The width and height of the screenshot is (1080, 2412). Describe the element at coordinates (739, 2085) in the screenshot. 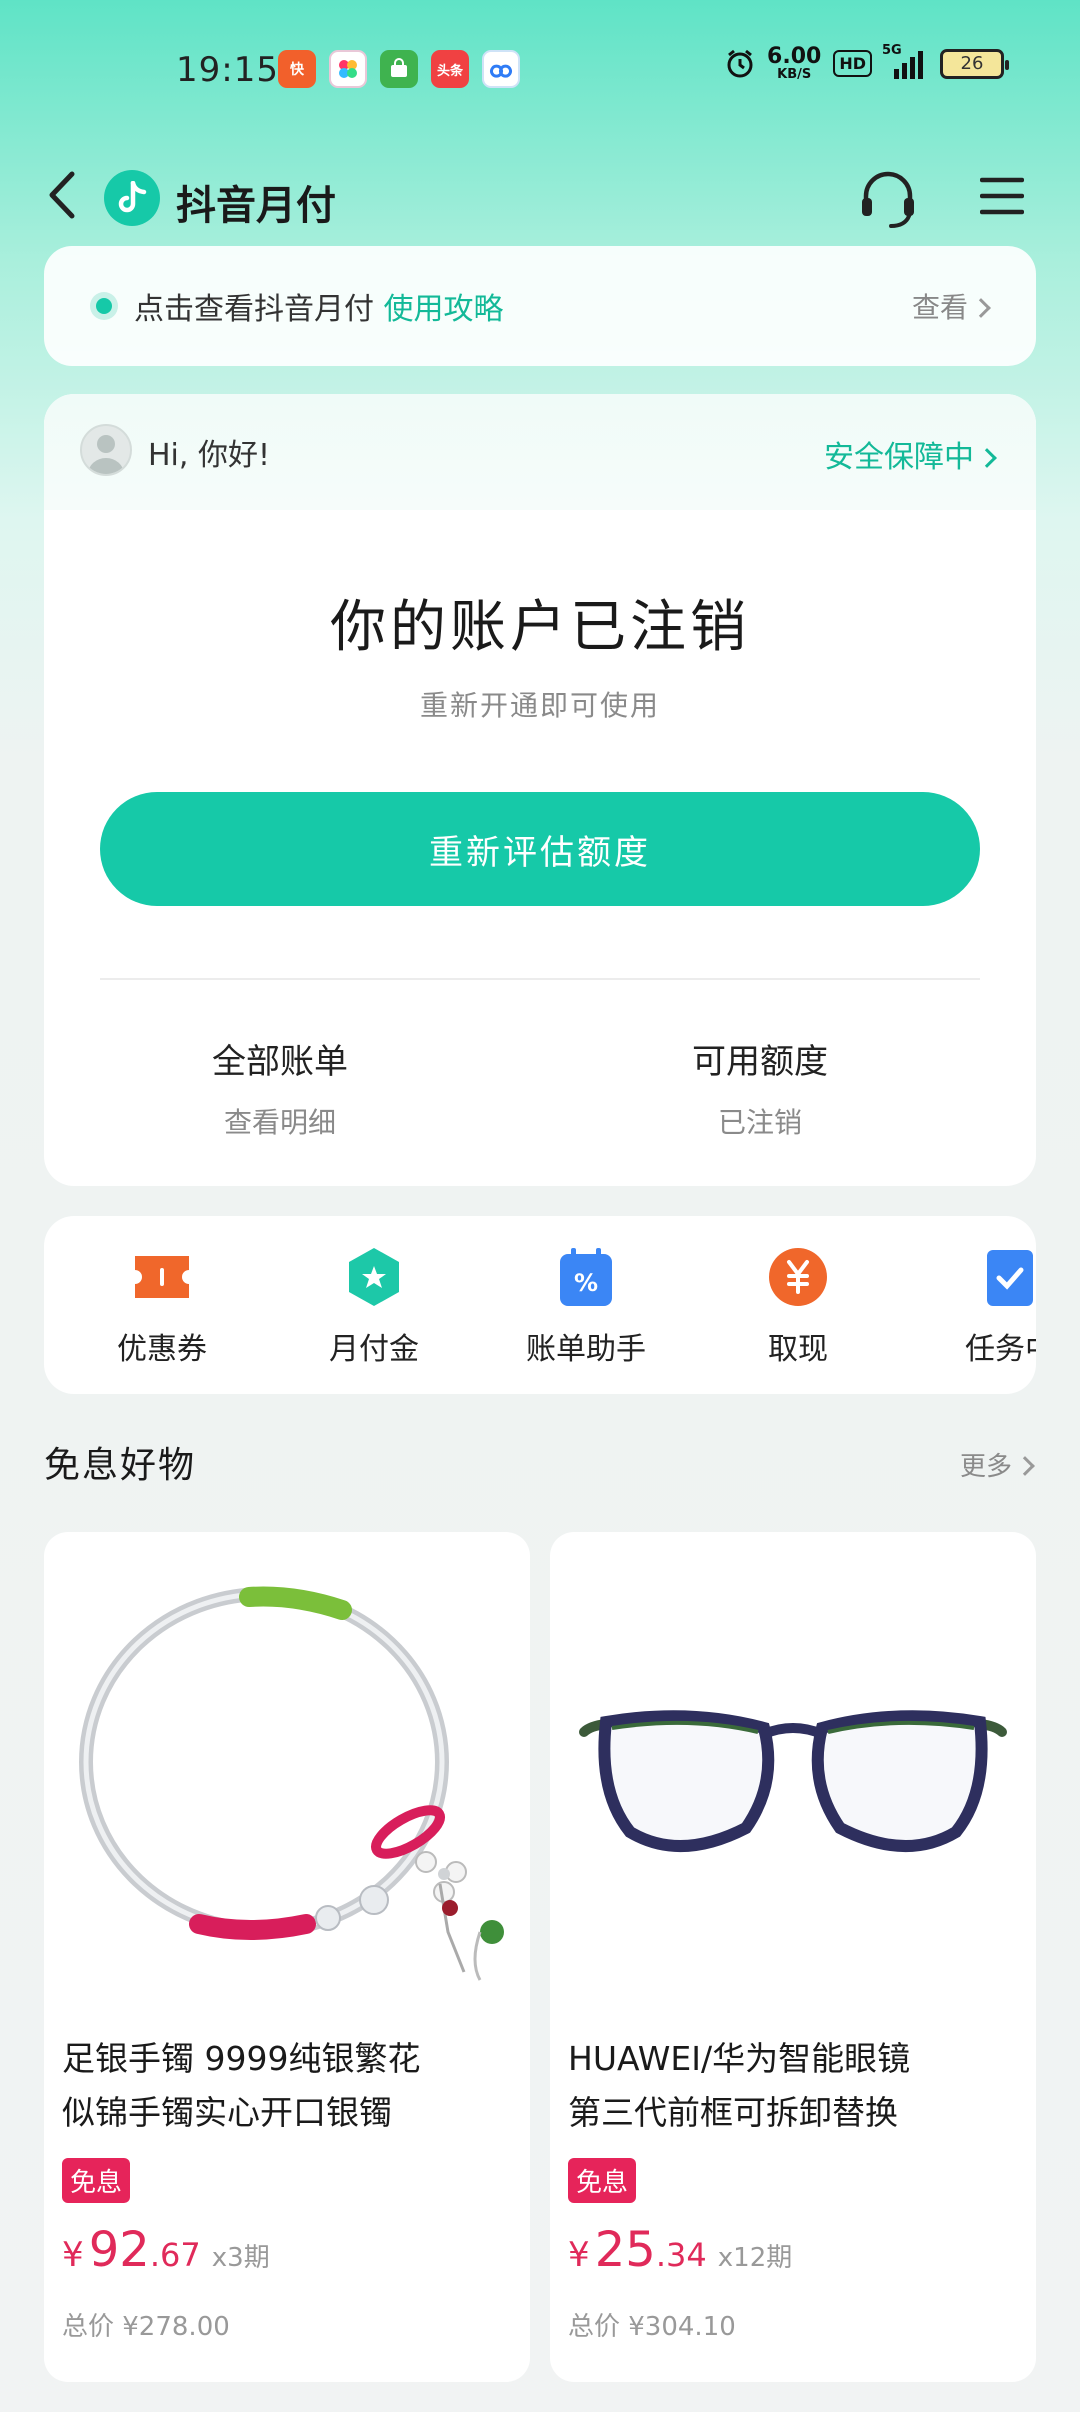

I see `product-name: HUAWEI/华为智能眼镜 第三代前框可拆卸替换` at that location.